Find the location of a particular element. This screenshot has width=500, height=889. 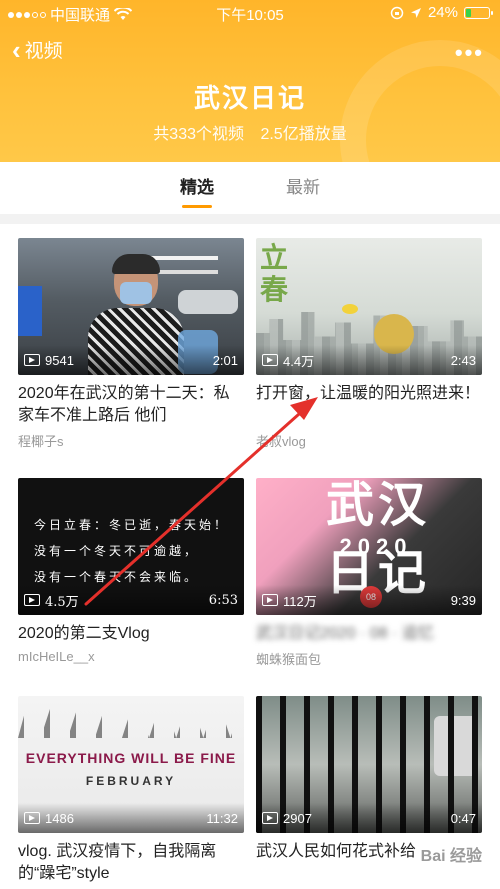

thumbnail-overlay: 2907 0:47 is located at coordinates (369, 818).